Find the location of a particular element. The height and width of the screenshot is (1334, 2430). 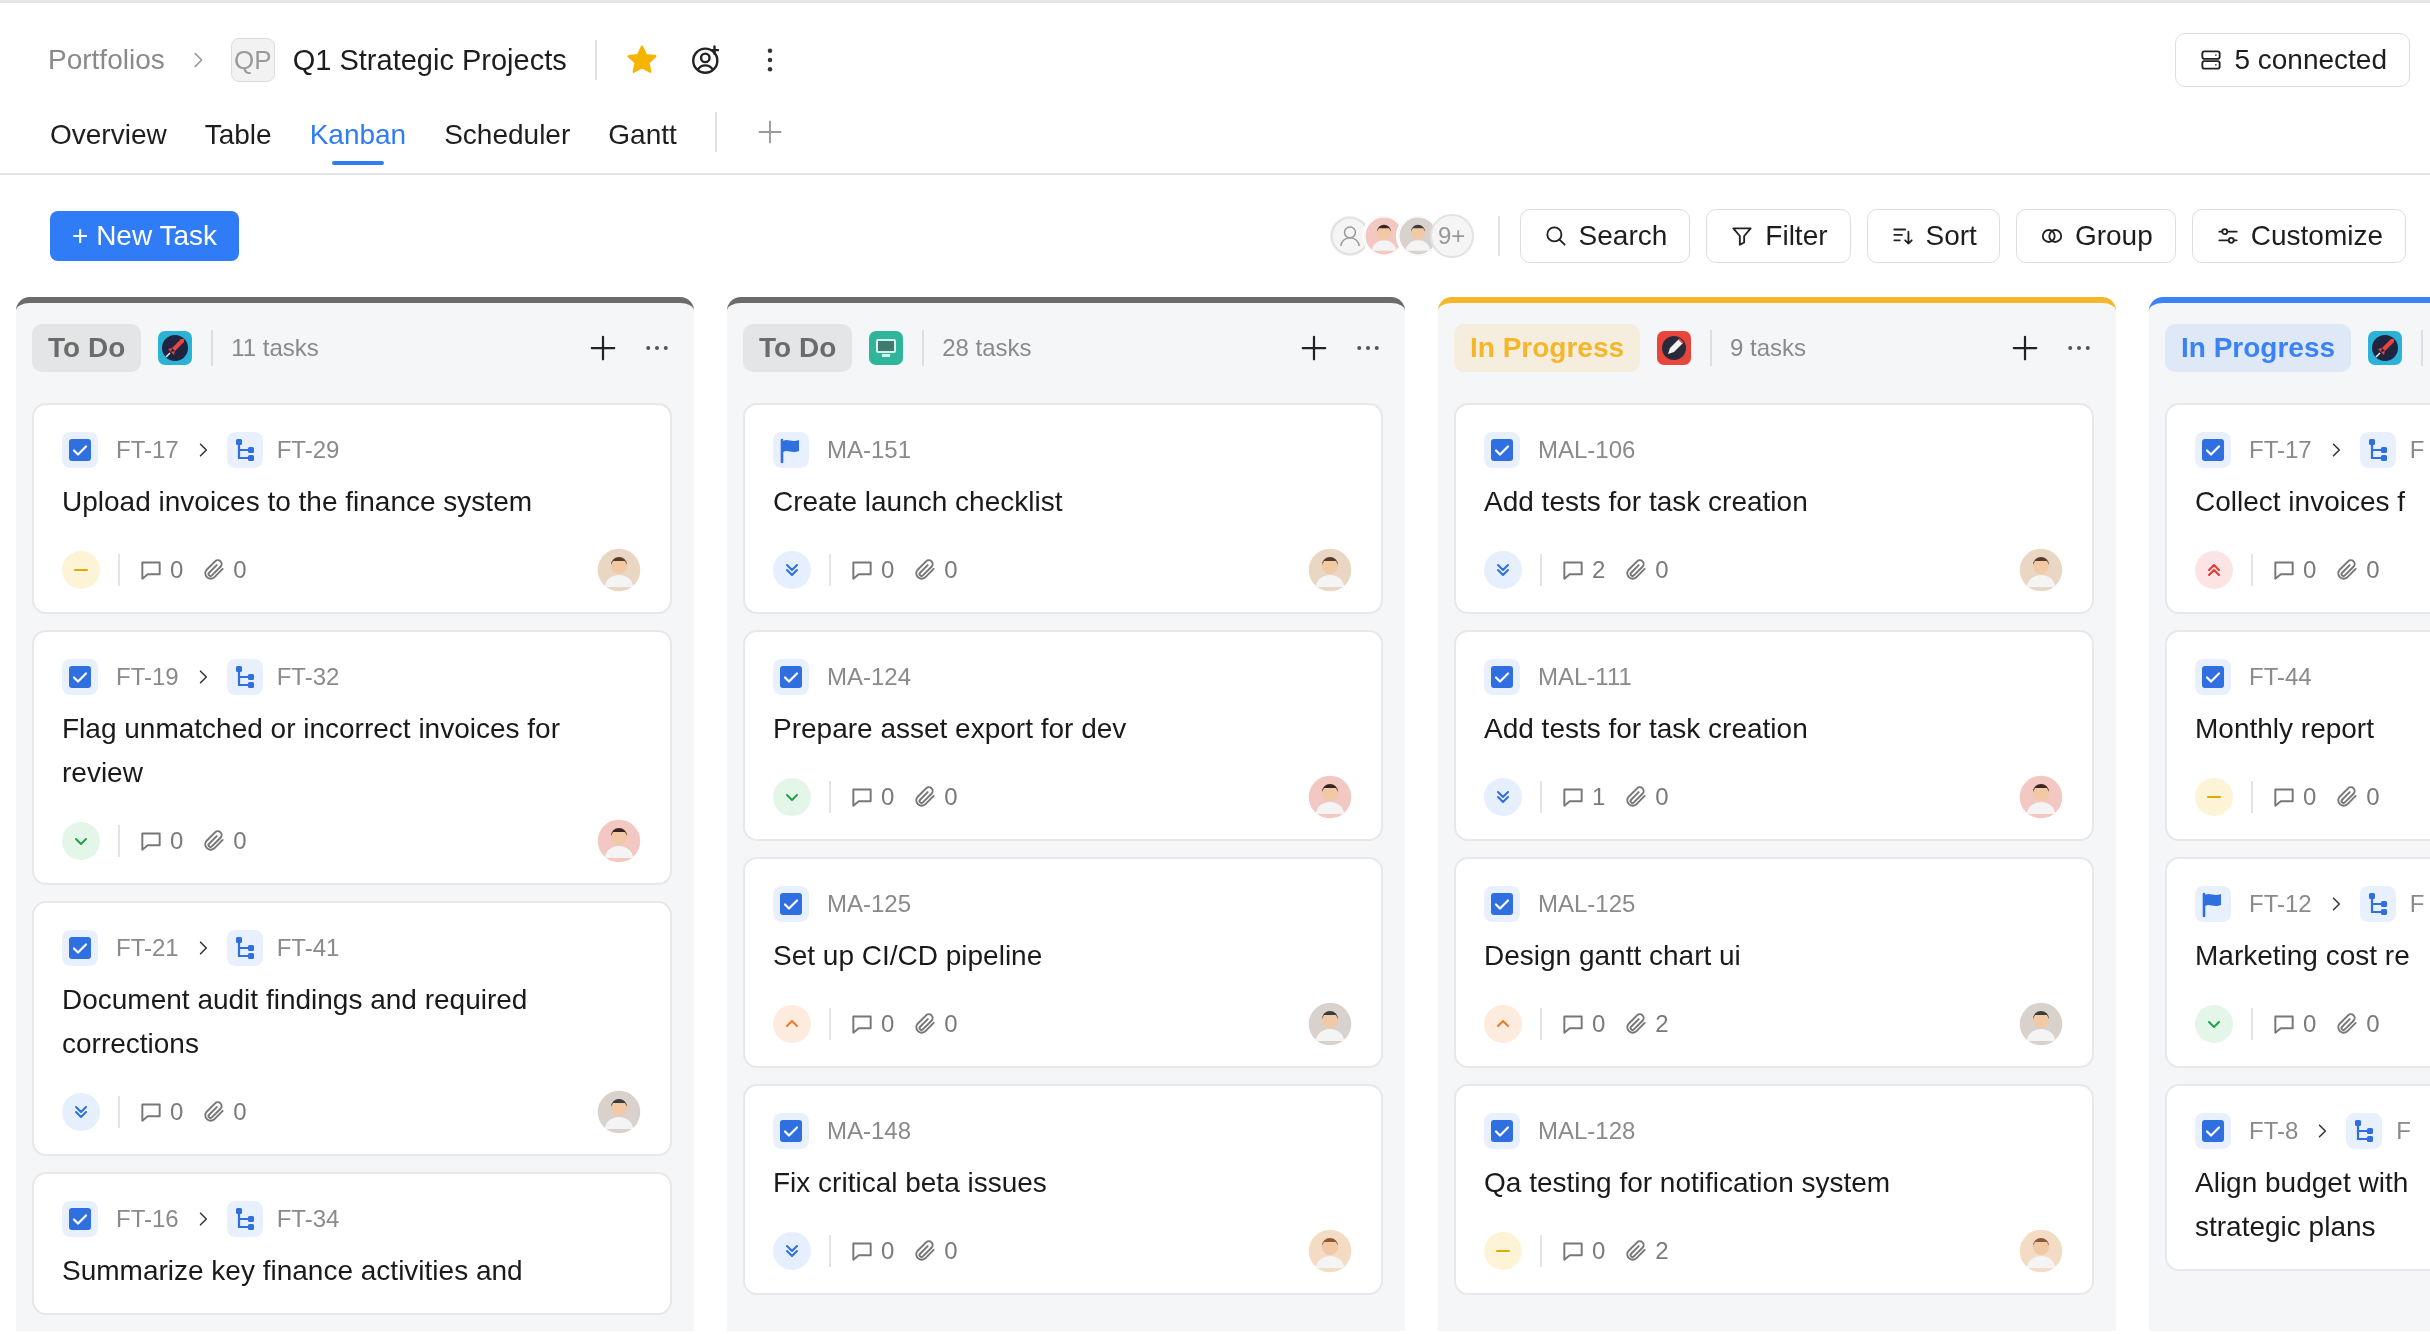

task-id: FT-44 is located at coordinates (2280, 677).